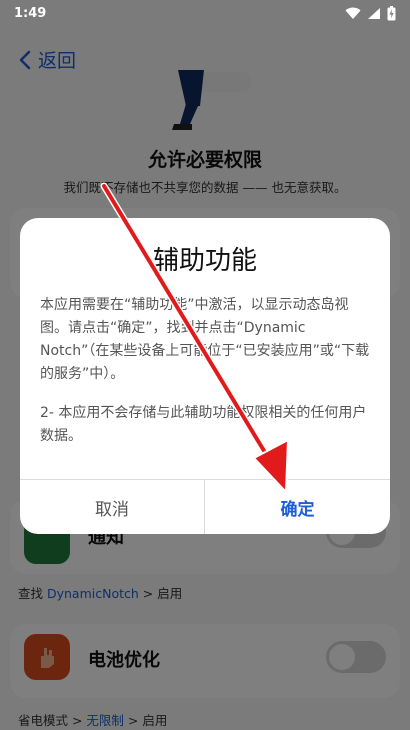  What do you see at coordinates (297, 507) in the screenshot?
I see `confirm-button: 确定` at bounding box center [297, 507].